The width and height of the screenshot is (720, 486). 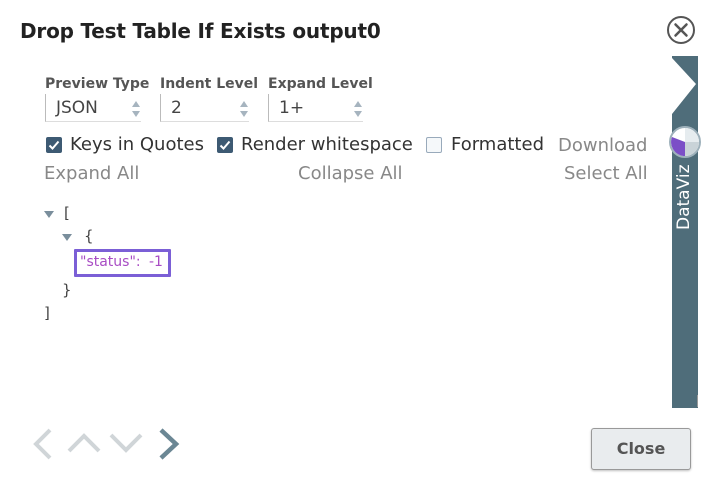 I want to click on indent-level-value: 2, so click(x=176, y=108).